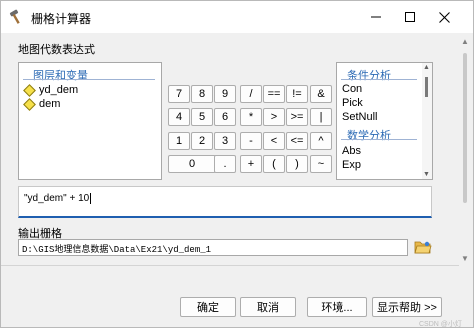 The image size is (474, 328). What do you see at coordinates (369, 76) in the screenshot?
I see `function-category-conditional: 条件分析` at bounding box center [369, 76].